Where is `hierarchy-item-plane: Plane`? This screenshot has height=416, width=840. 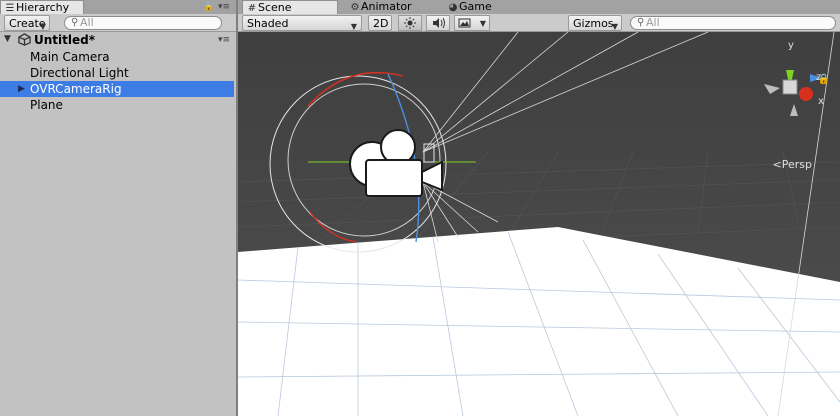 hierarchy-item-plane: Plane is located at coordinates (117, 105).